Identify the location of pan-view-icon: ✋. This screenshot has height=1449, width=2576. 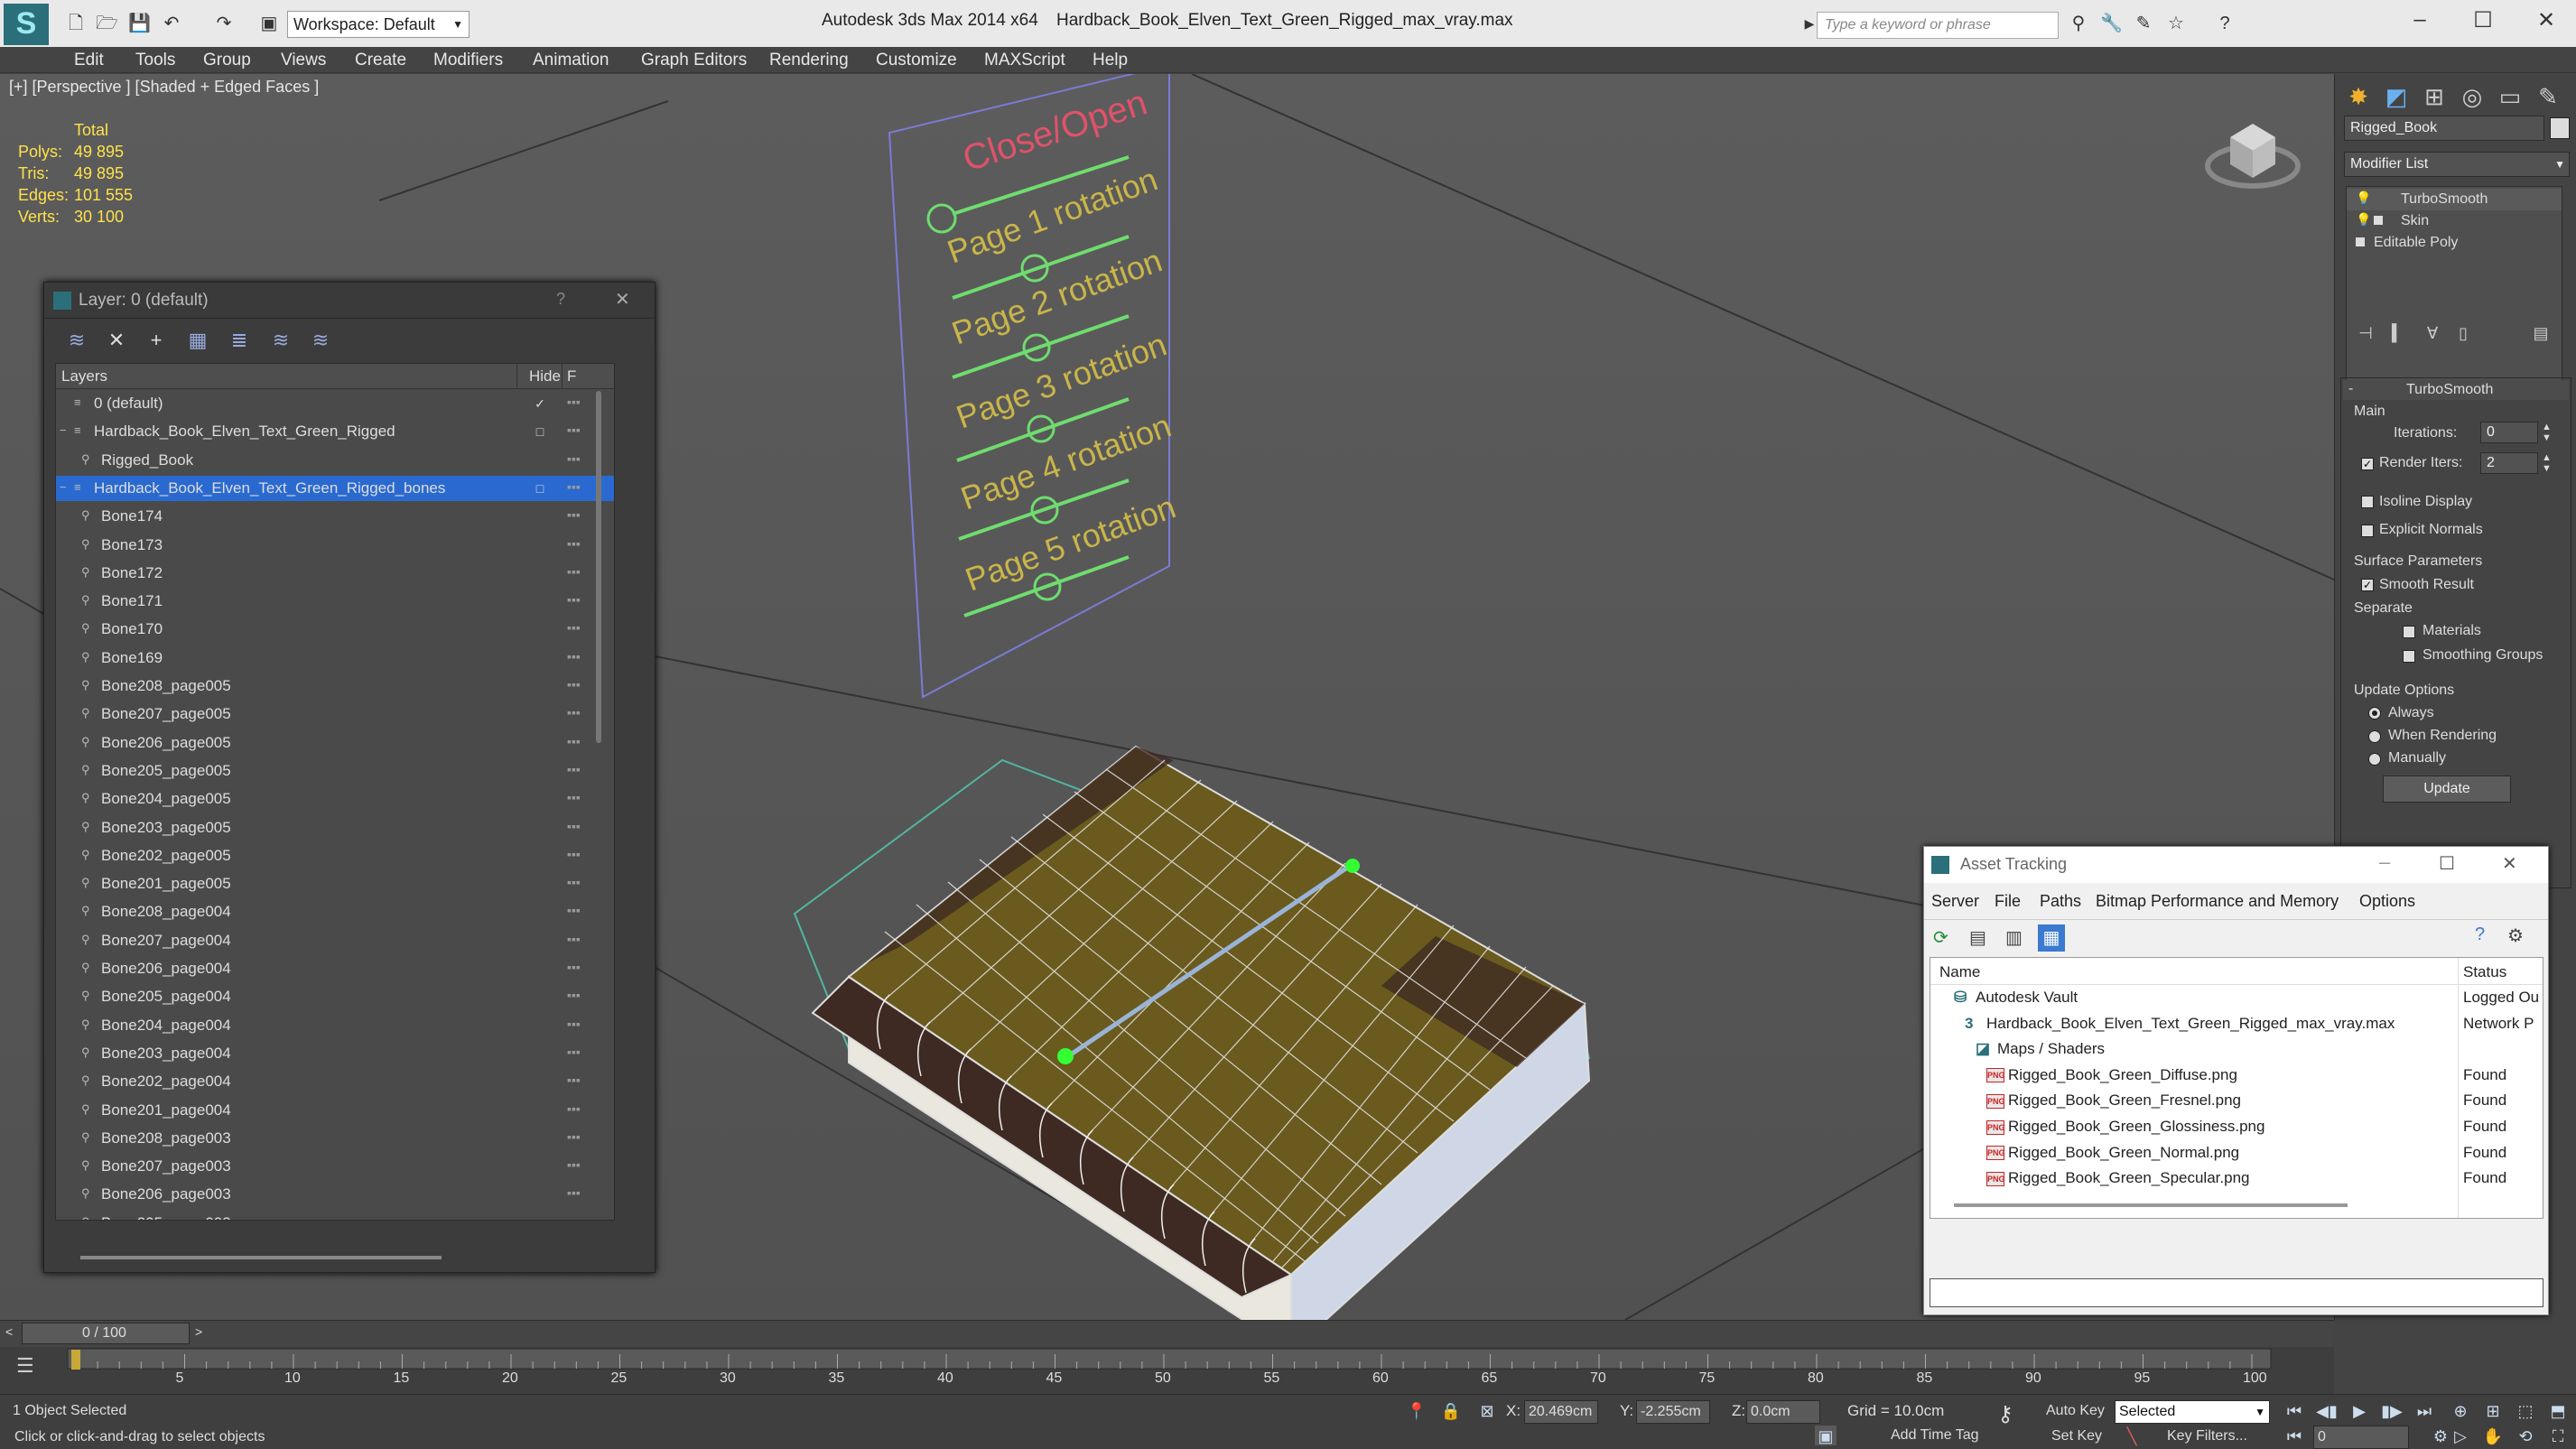
(2493, 1436).